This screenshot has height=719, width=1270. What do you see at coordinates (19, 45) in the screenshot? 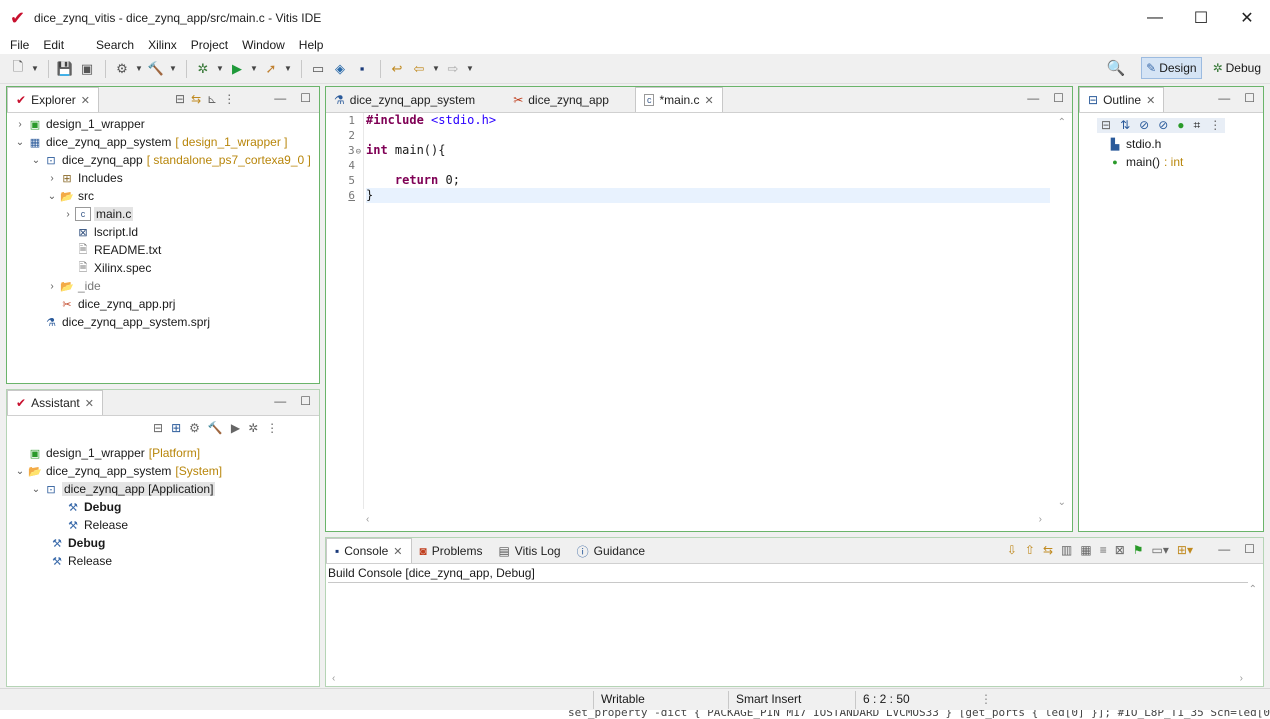
I see `menu-file: File` at bounding box center [19, 45].